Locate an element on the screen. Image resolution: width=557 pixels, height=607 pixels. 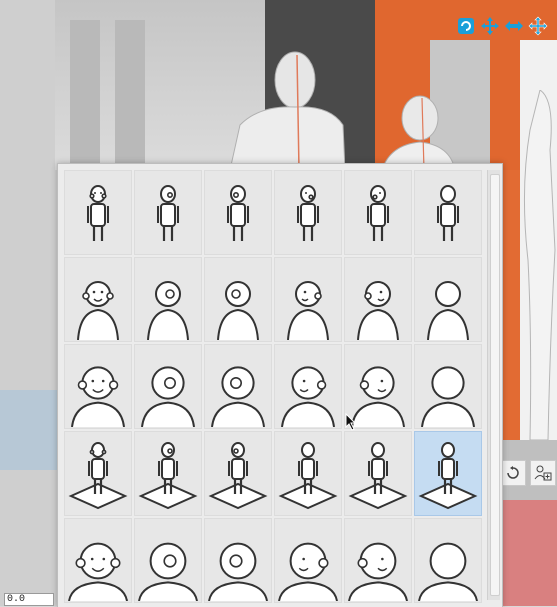
pose-preset-full-body-standing-three-quarter-right is located at coordinates (378, 212).